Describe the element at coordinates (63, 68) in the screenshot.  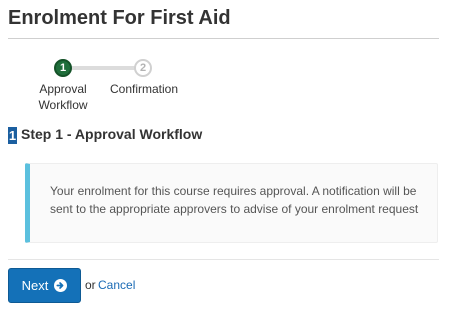
I see `step-1-indicator: 1` at that location.